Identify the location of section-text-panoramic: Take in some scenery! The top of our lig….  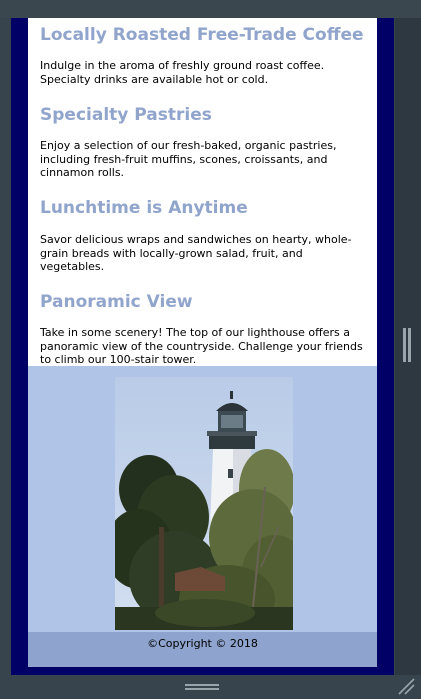
(201, 346).